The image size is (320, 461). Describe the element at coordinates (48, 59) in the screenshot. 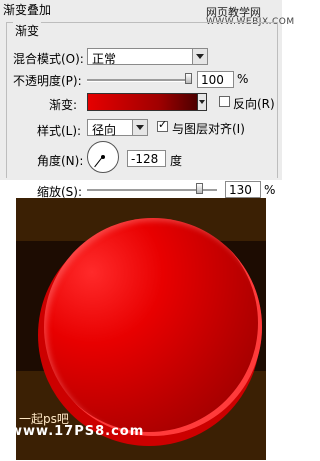

I see `blend-mode-label: 混合模式(O):` at that location.